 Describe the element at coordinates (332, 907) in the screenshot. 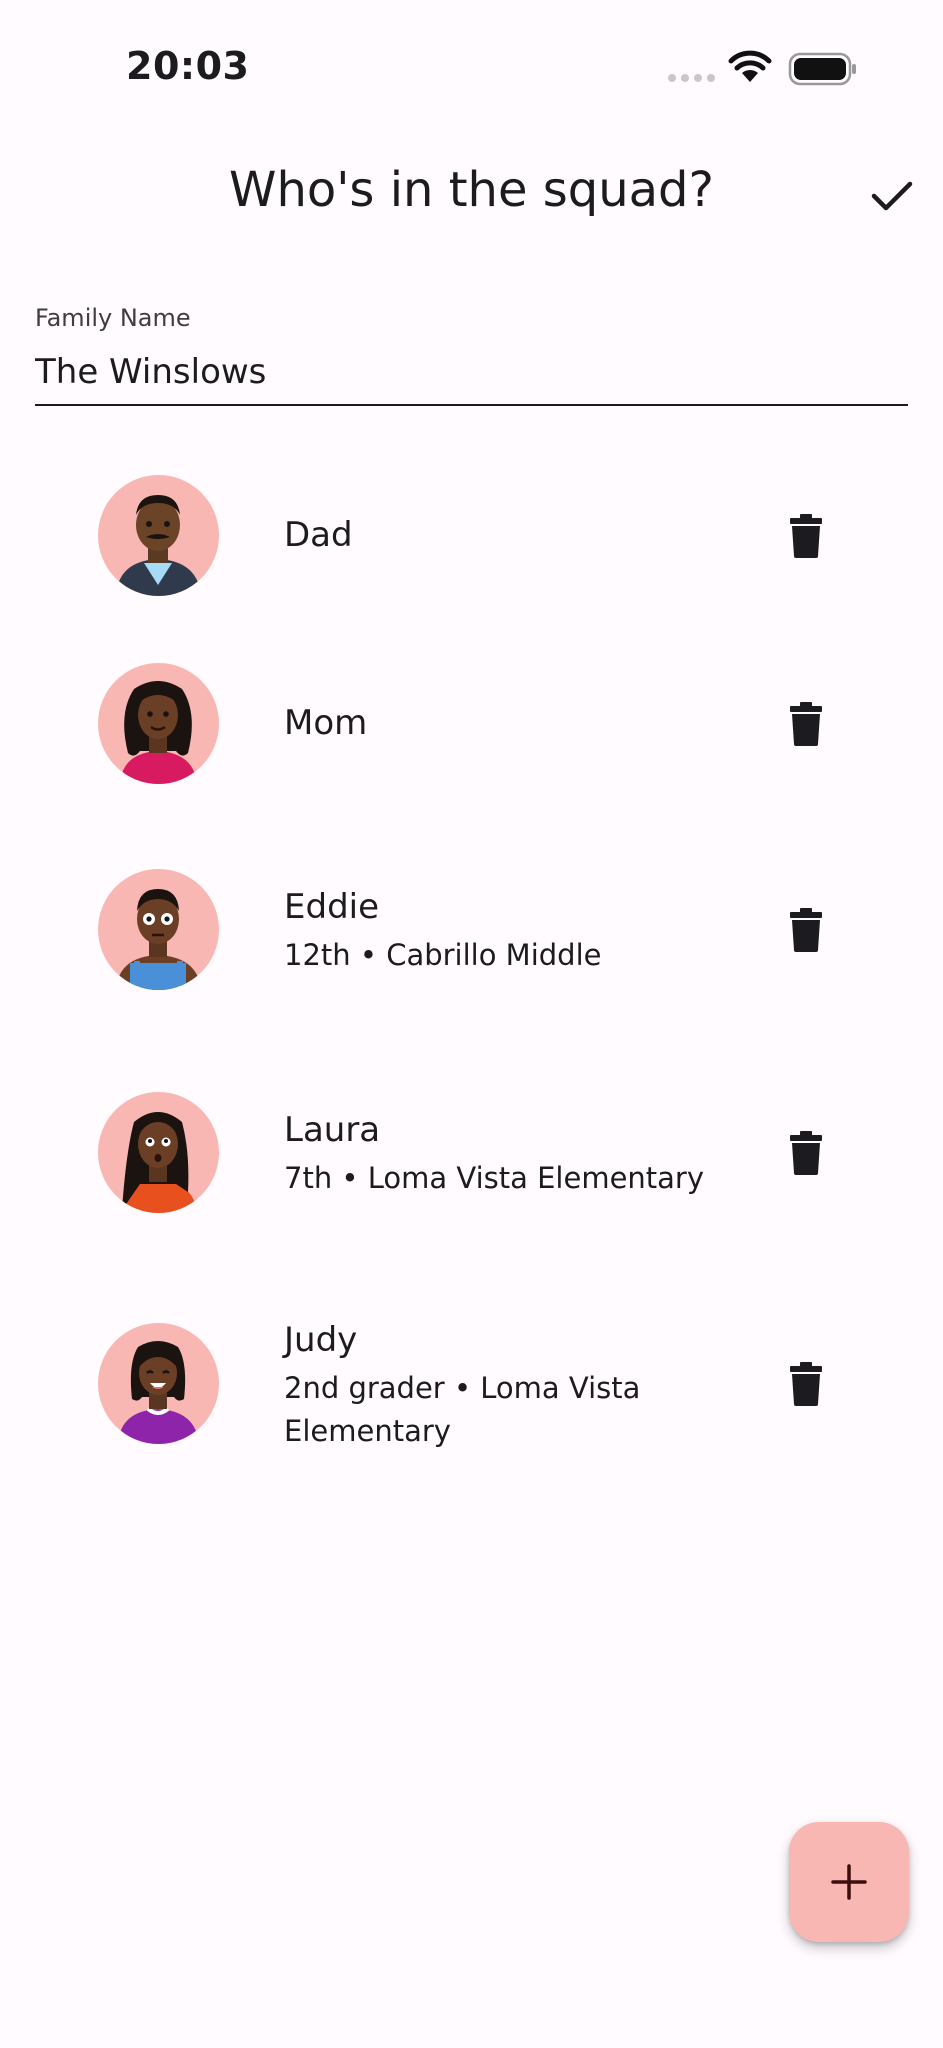

I see `member-name: Eddie` at that location.